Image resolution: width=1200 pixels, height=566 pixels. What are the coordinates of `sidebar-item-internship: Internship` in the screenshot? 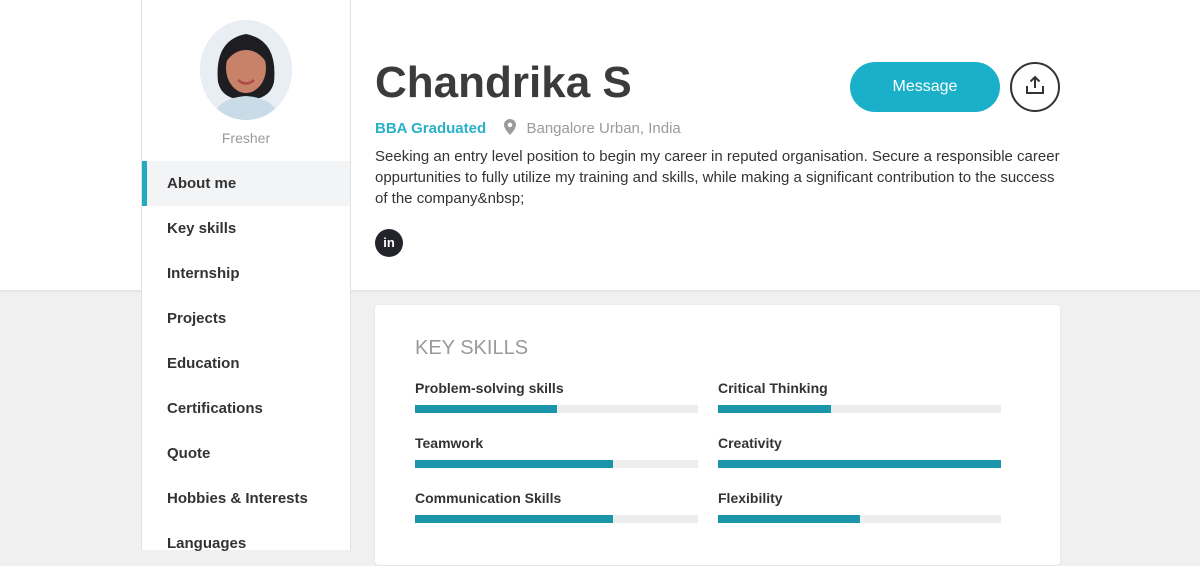 It's located at (246, 273).